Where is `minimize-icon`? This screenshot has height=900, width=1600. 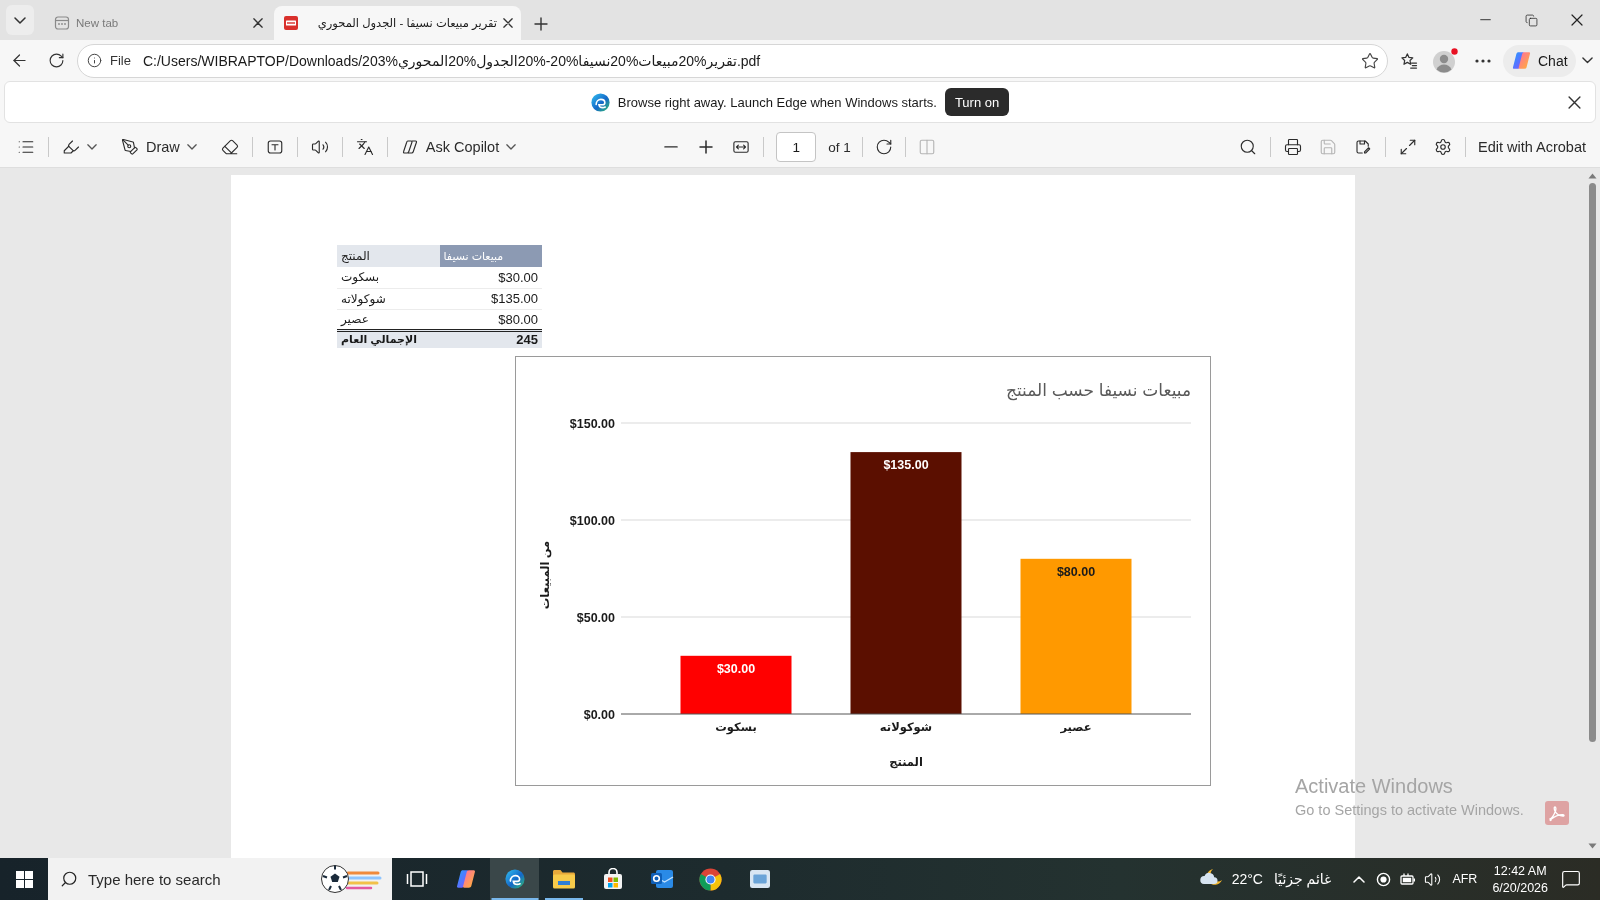 minimize-icon is located at coordinates (1485, 20).